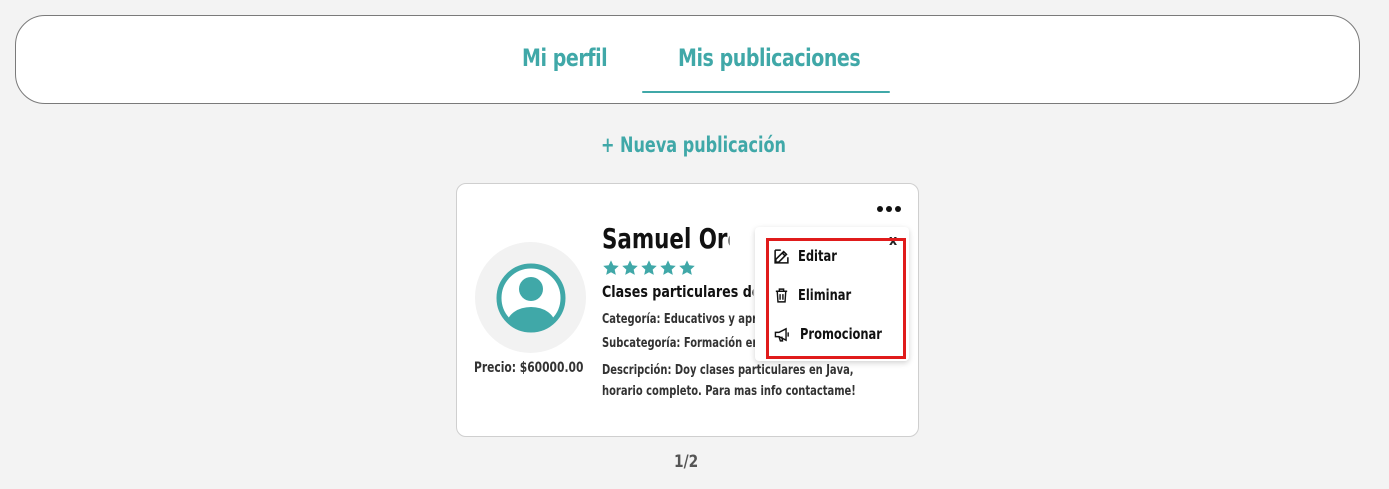  What do you see at coordinates (678, 319) in the screenshot?
I see `post-category: Categoría: Educativos y aprendizaje` at bounding box center [678, 319].